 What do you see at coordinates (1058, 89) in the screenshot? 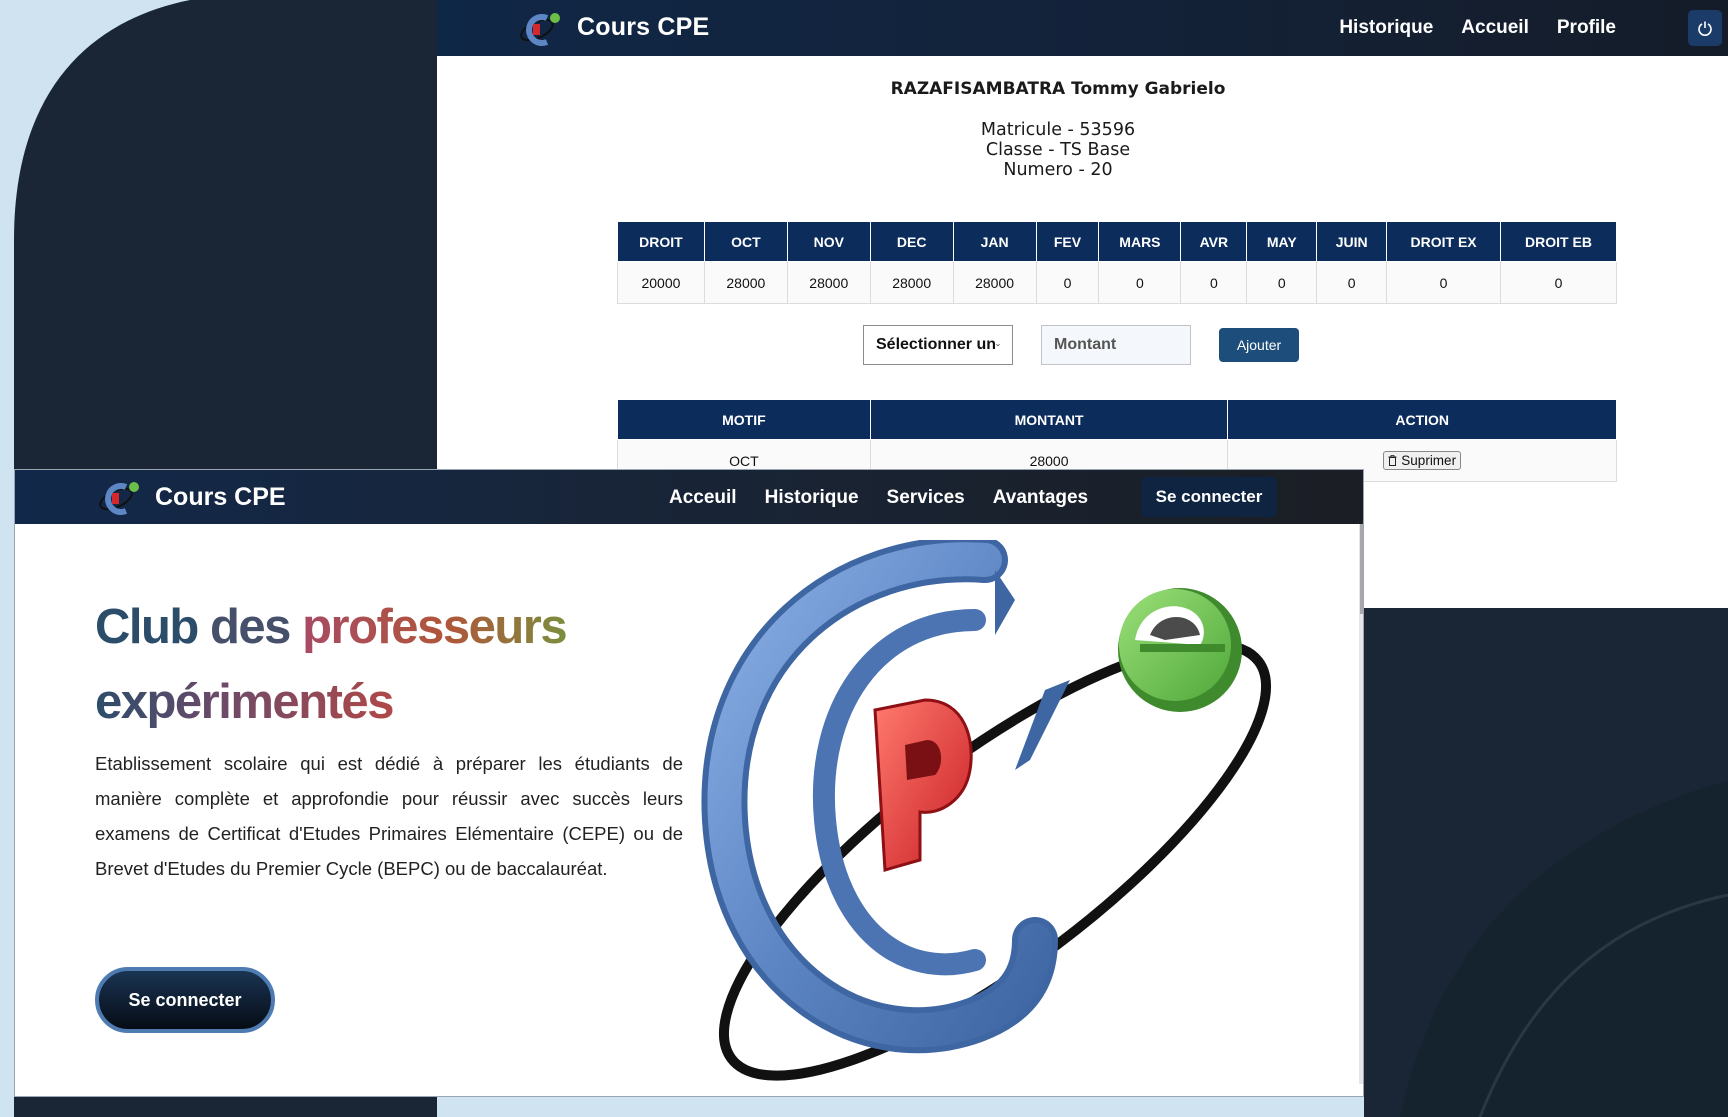
I see `student-name: RAZAFISAMBATRA Tommy Gabrielo` at bounding box center [1058, 89].